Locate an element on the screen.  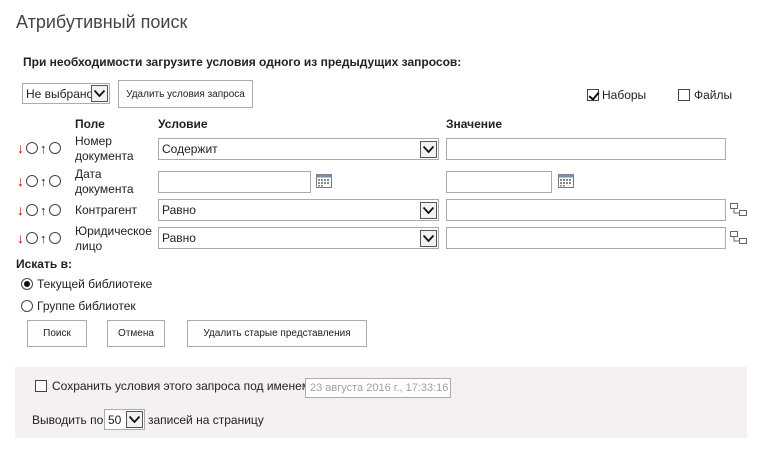
save-query-checkbox is located at coordinates (41, 386).